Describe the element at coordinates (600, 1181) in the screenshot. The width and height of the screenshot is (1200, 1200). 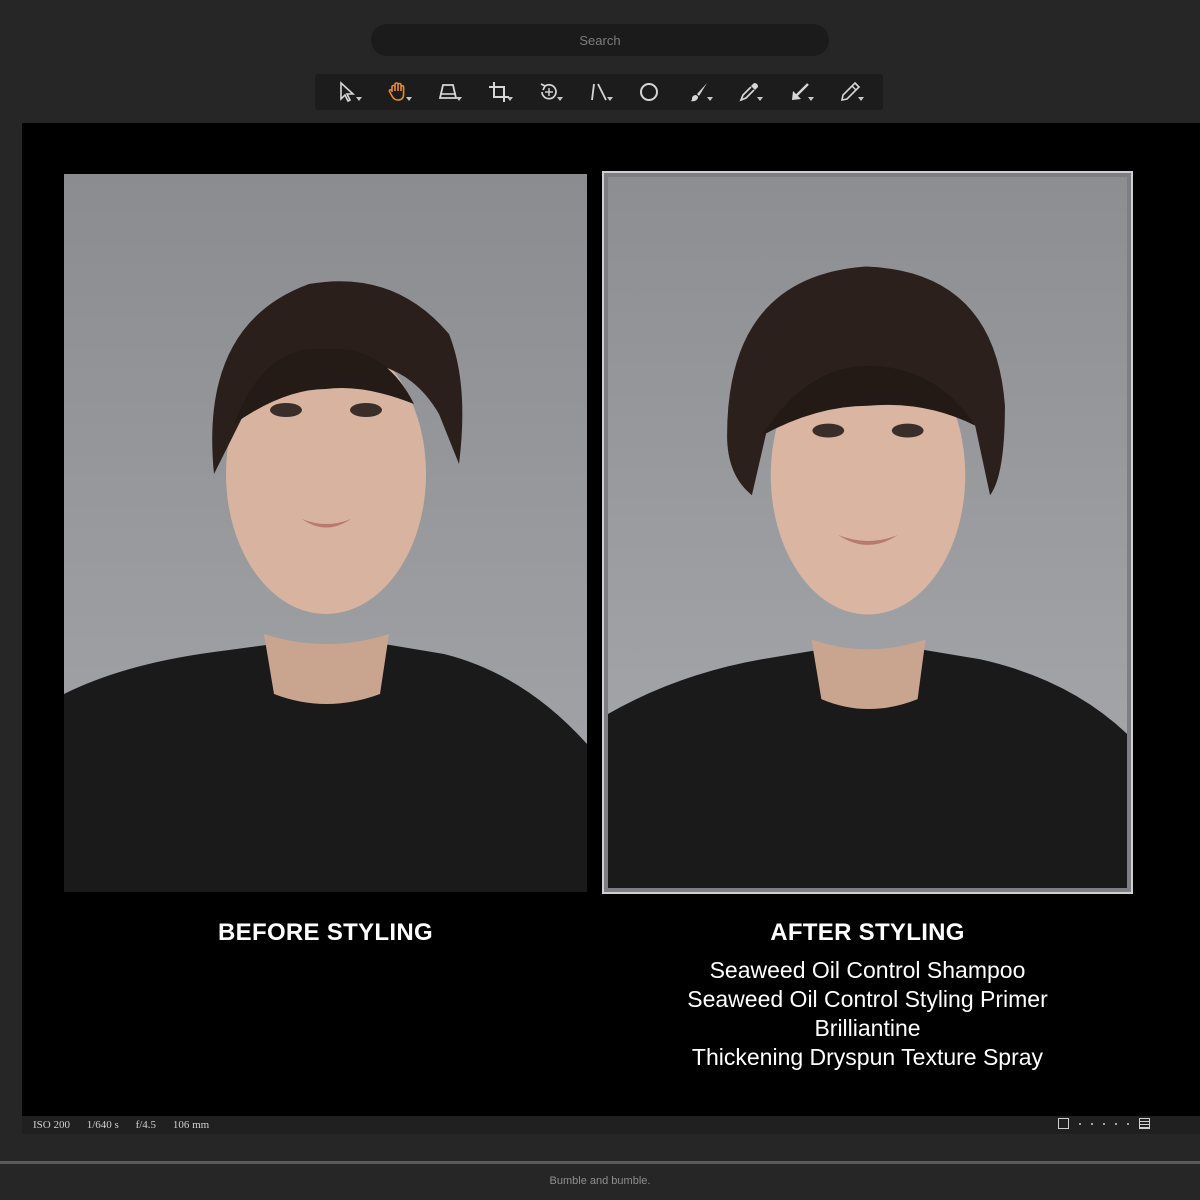
I see `footer-caption: Bumble and bumble.` at that location.